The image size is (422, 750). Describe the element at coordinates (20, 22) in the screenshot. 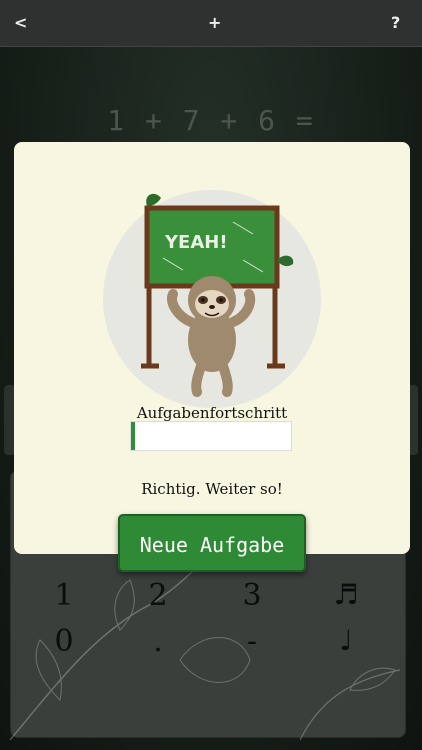

I see `back-icon: <` at that location.